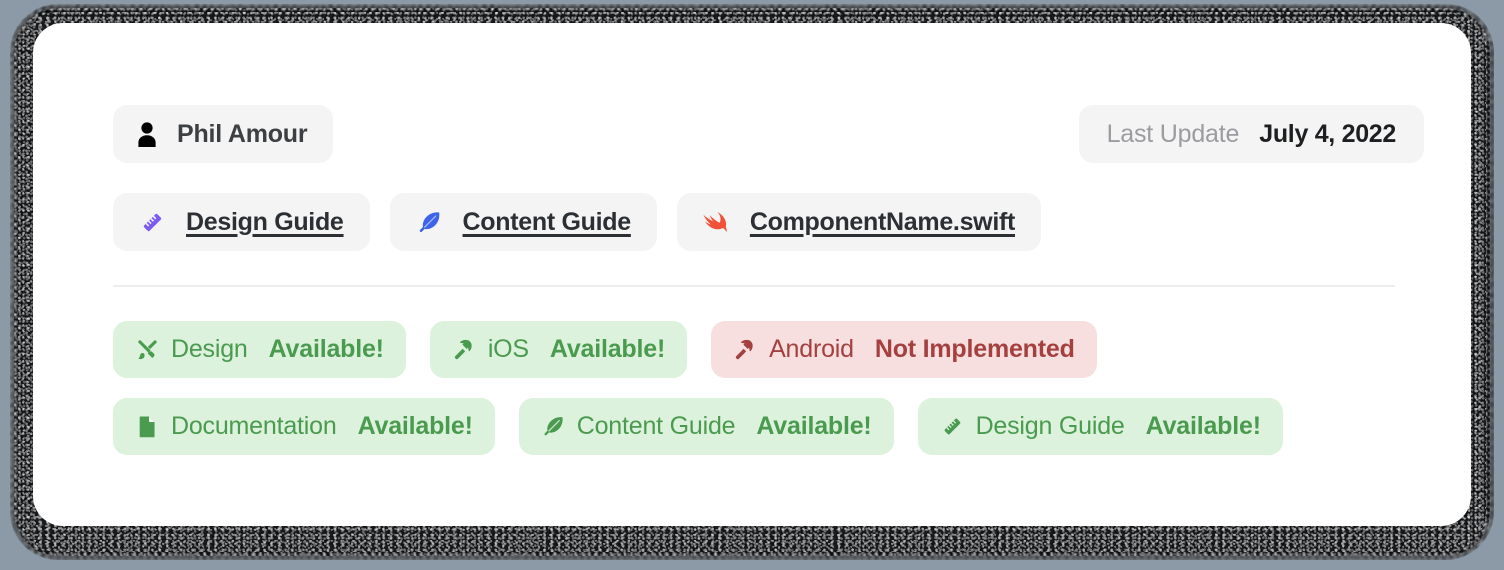 This screenshot has width=1504, height=570. Describe the element at coordinates (882, 221) in the screenshot. I see `link-label: ComponentName.swift` at that location.